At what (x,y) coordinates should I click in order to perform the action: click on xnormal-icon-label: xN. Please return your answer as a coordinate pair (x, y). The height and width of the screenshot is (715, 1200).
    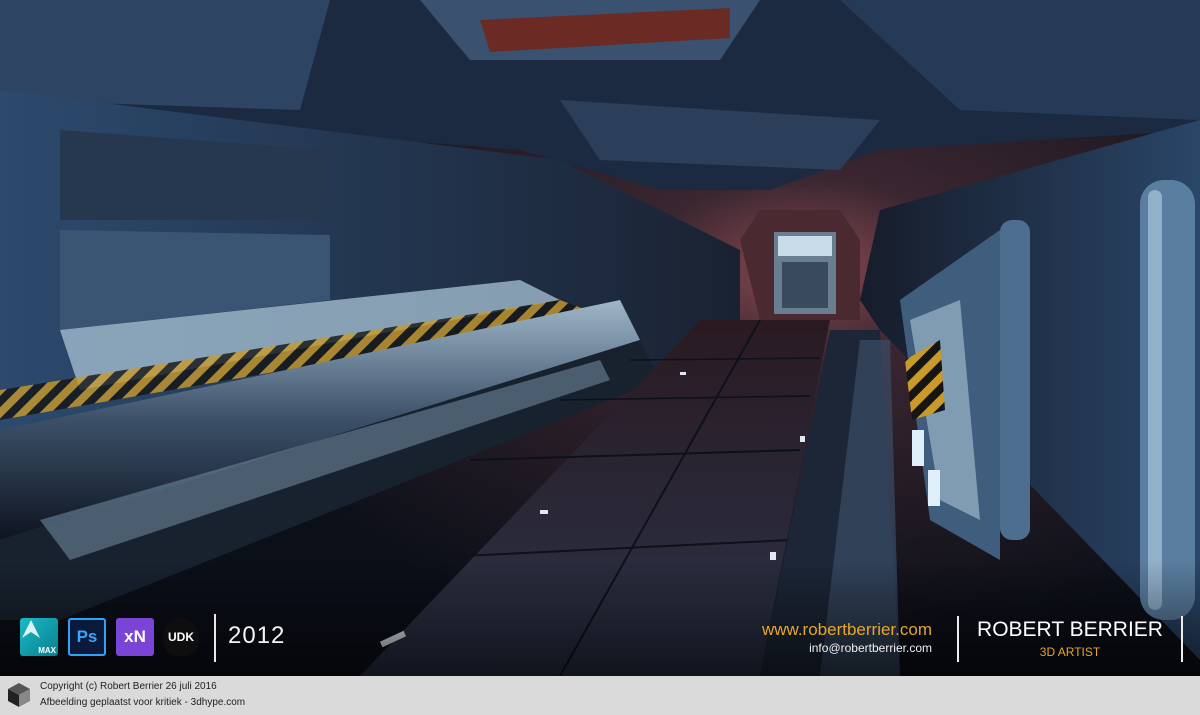
    Looking at the image, I should click on (135, 636).